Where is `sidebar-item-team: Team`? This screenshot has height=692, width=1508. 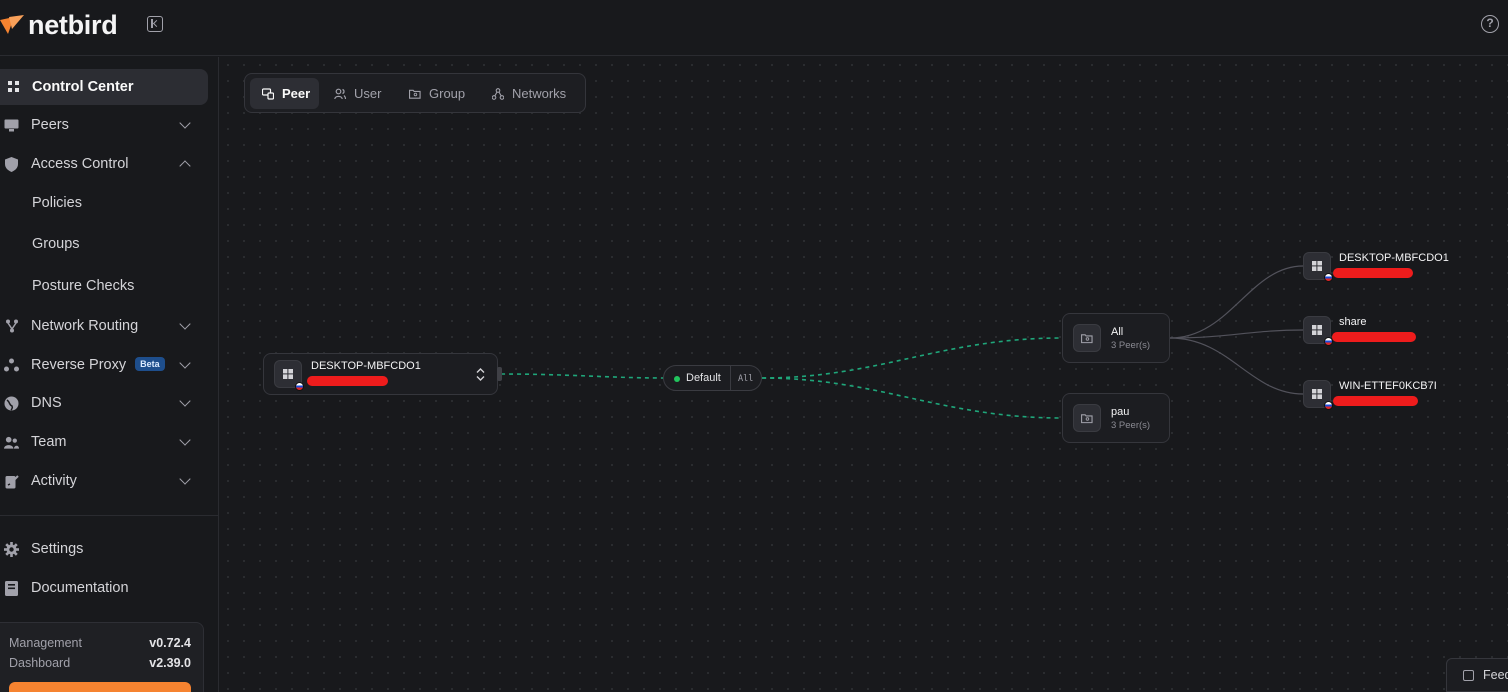 sidebar-item-team: Team is located at coordinates (104, 442).